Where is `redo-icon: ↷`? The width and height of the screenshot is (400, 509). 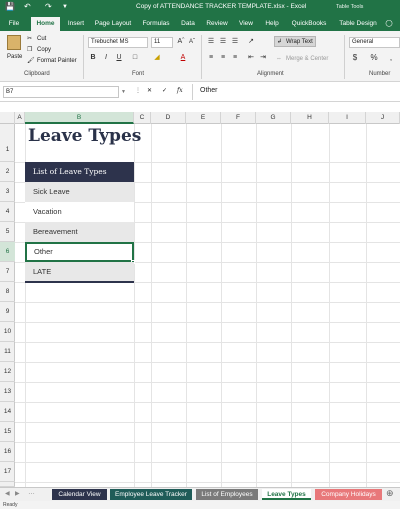 redo-icon: ↷ is located at coordinates (48, 7).